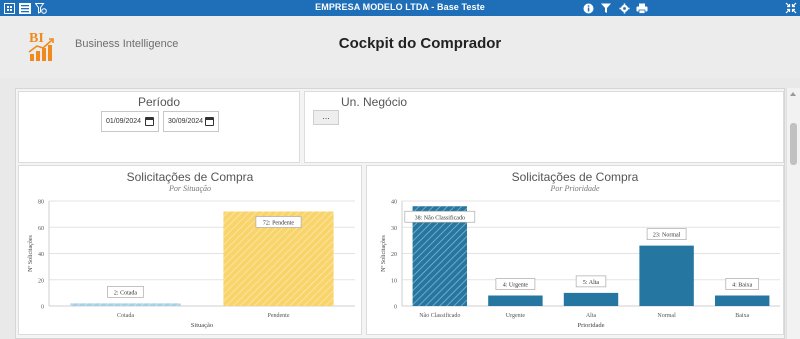 This screenshot has width=800, height=339. What do you see at coordinates (667, 236) in the screenshot?
I see `data-label: 23: Normal` at bounding box center [667, 236].